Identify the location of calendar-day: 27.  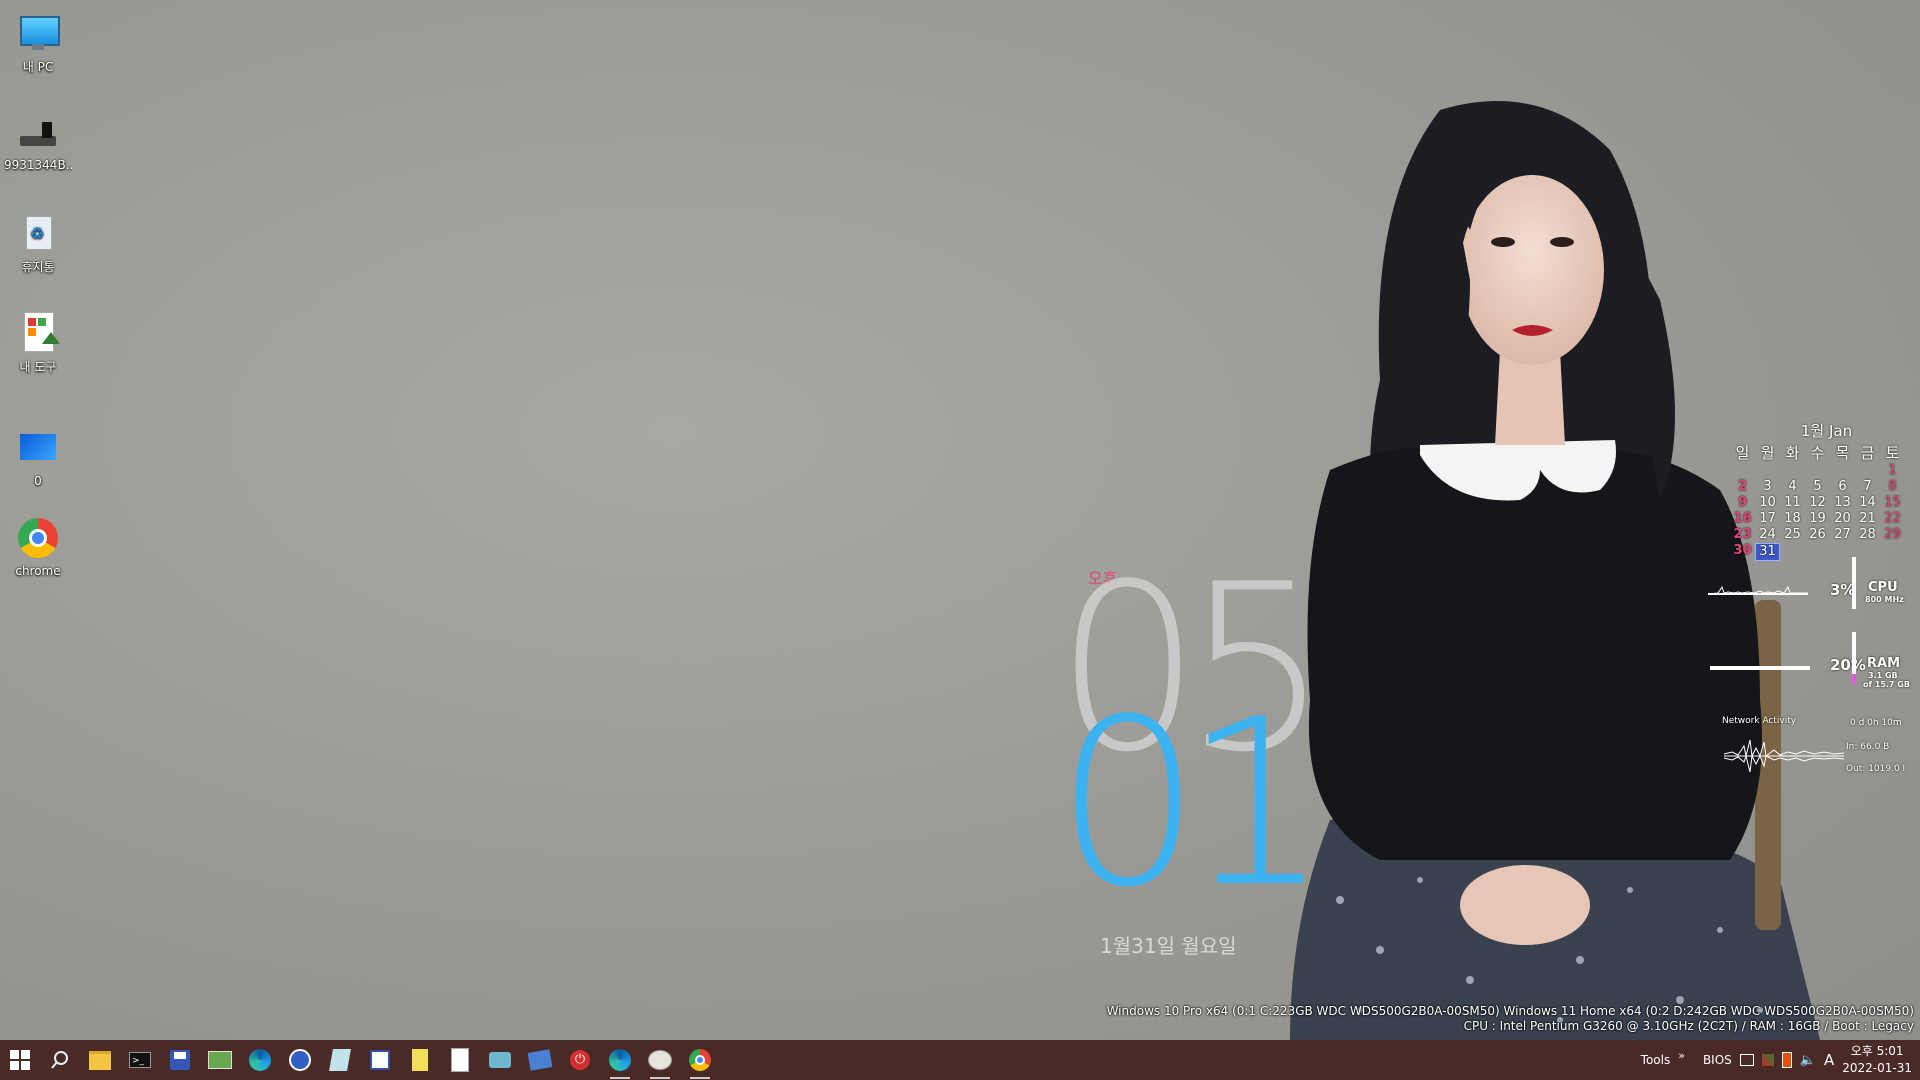
(1842, 534).